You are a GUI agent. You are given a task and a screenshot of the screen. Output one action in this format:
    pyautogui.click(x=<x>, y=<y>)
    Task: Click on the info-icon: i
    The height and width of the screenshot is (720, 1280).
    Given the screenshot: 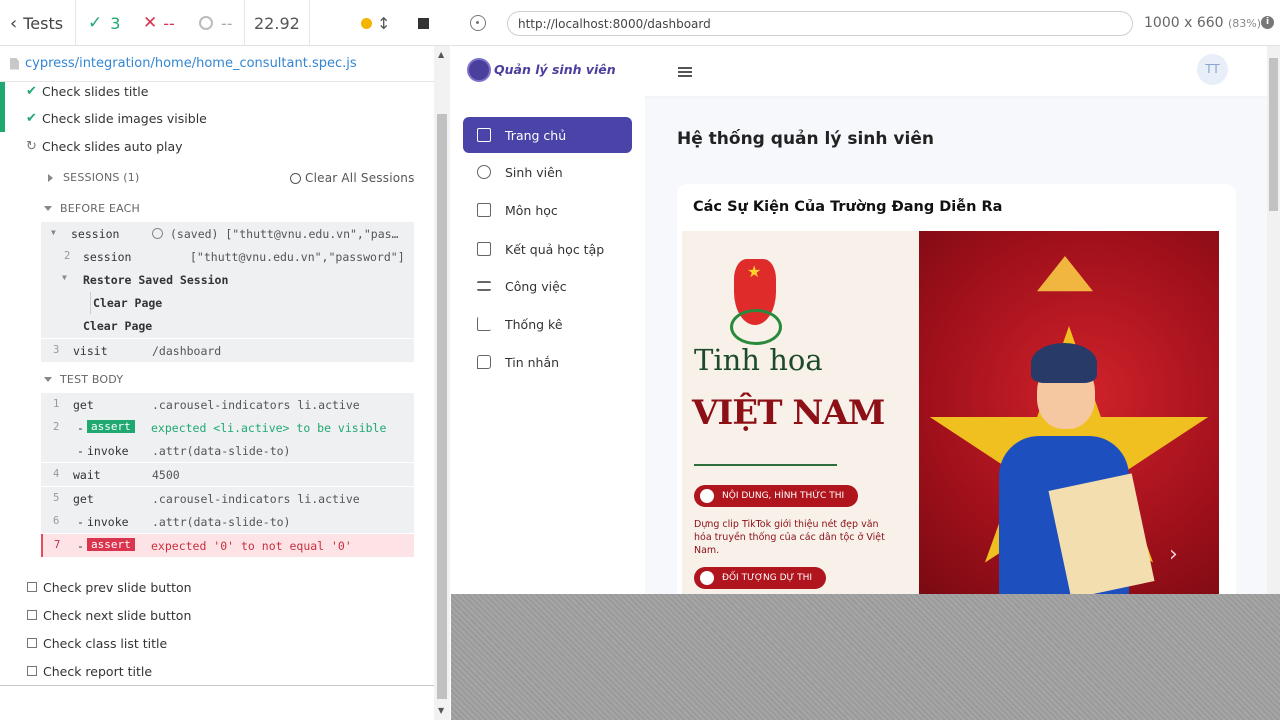 What is the action you would take?
    pyautogui.click(x=1267, y=22)
    